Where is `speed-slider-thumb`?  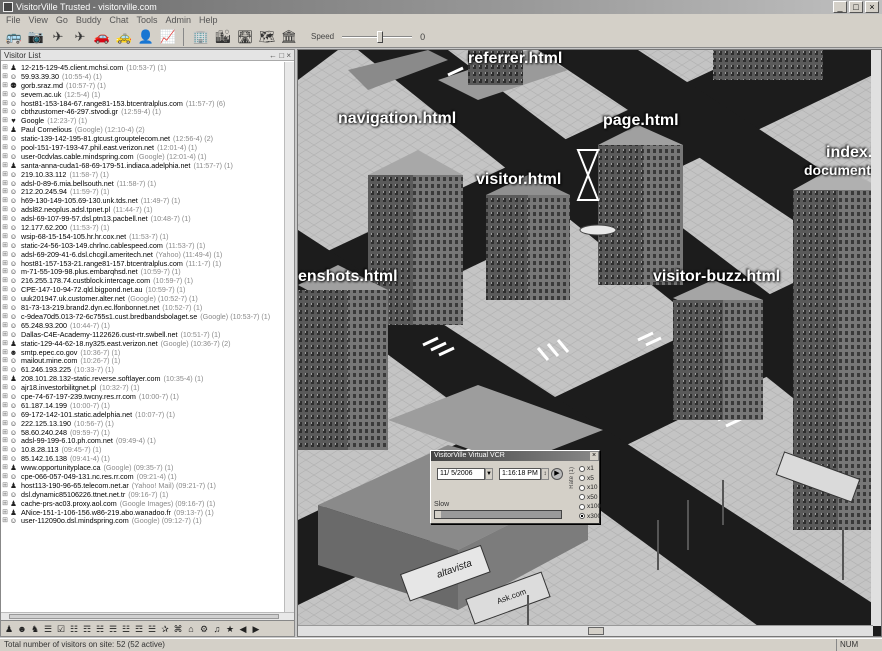 speed-slider-thumb is located at coordinates (380, 36).